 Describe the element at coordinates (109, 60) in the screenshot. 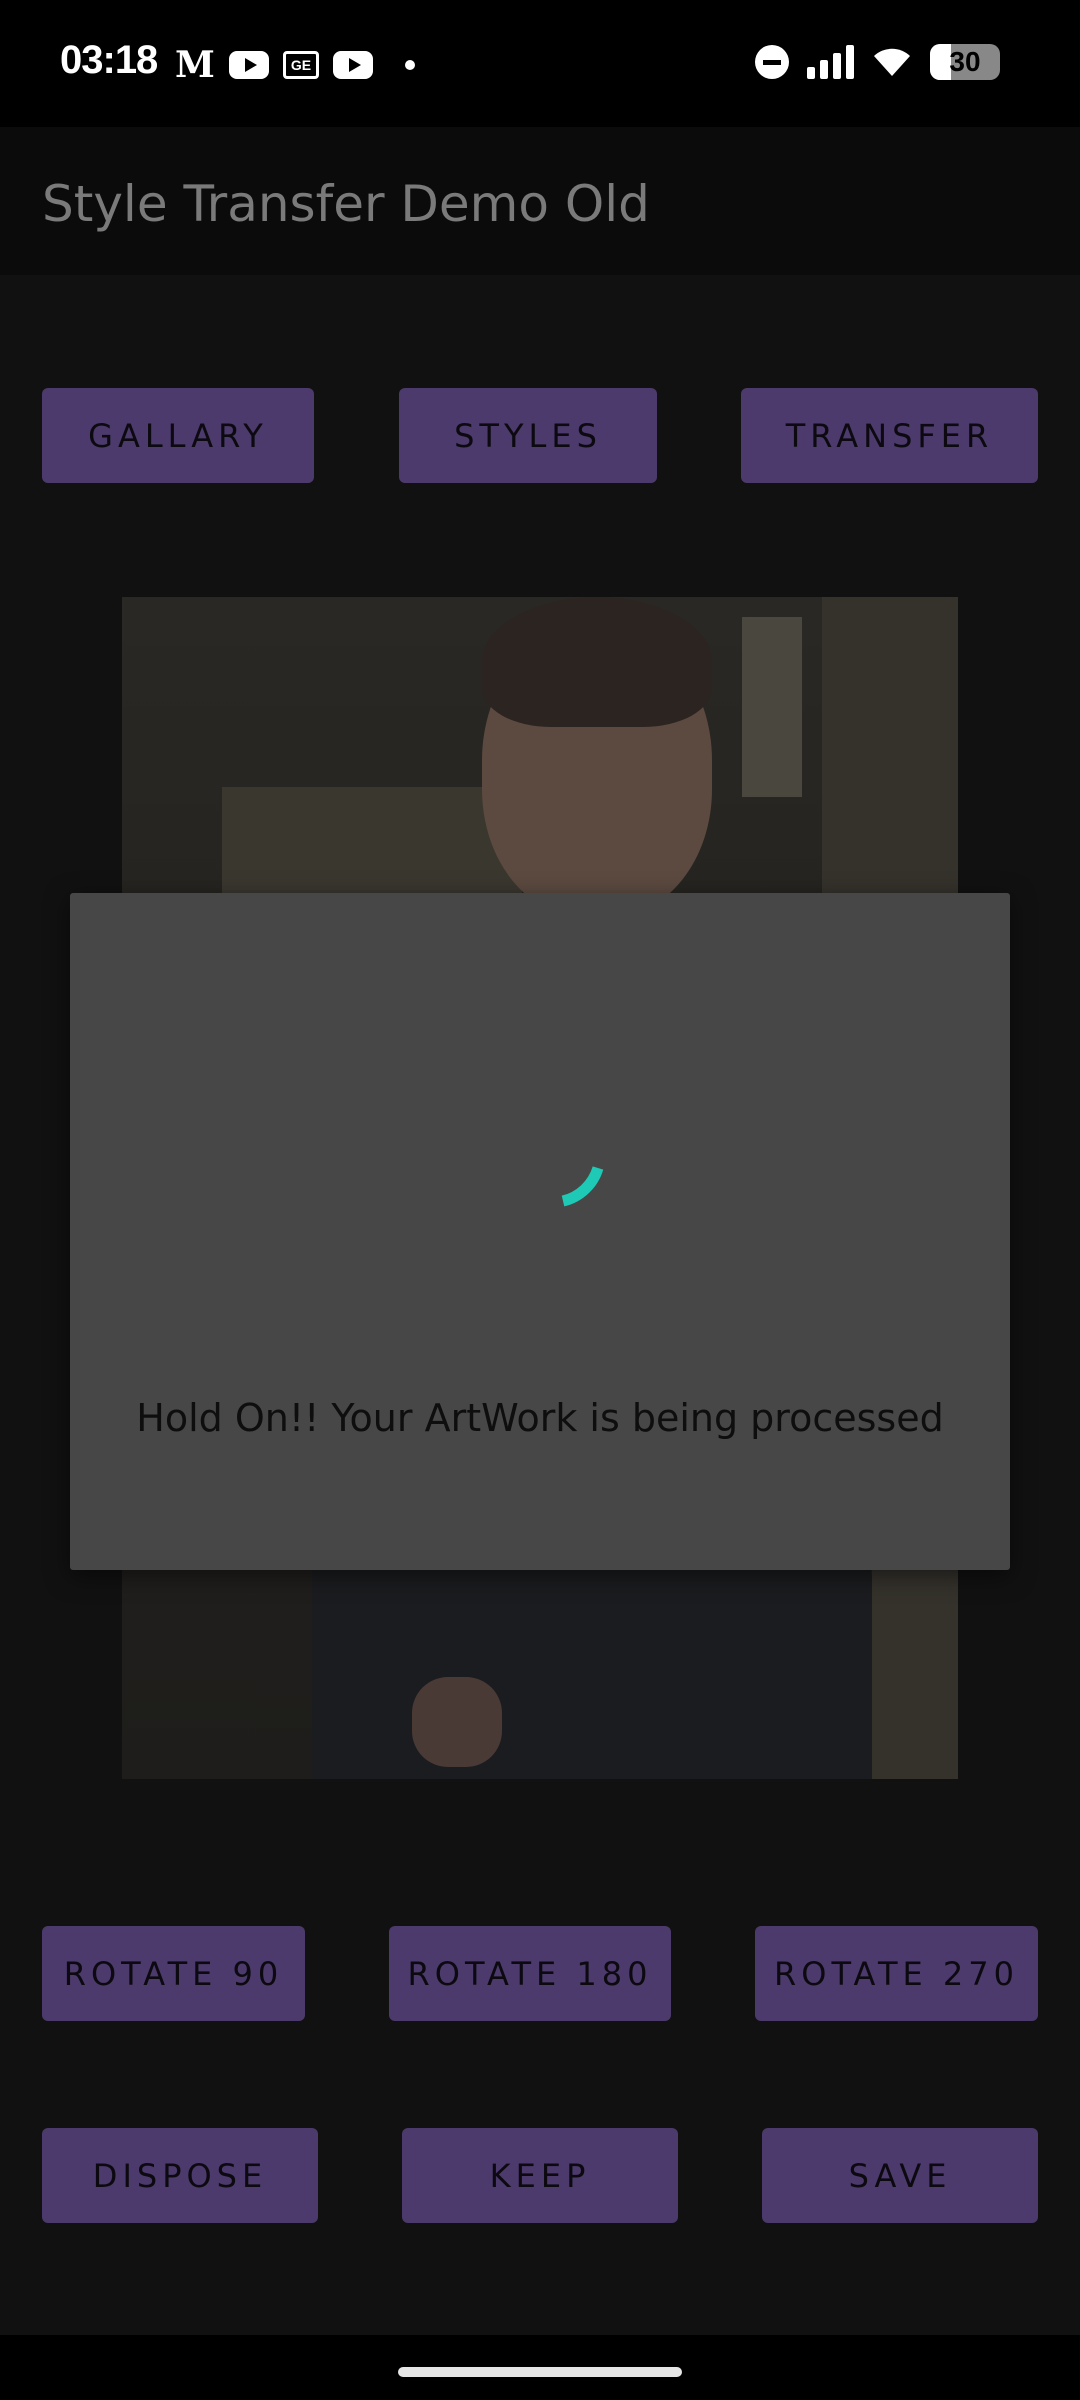

I see `status-time: 03:18` at that location.